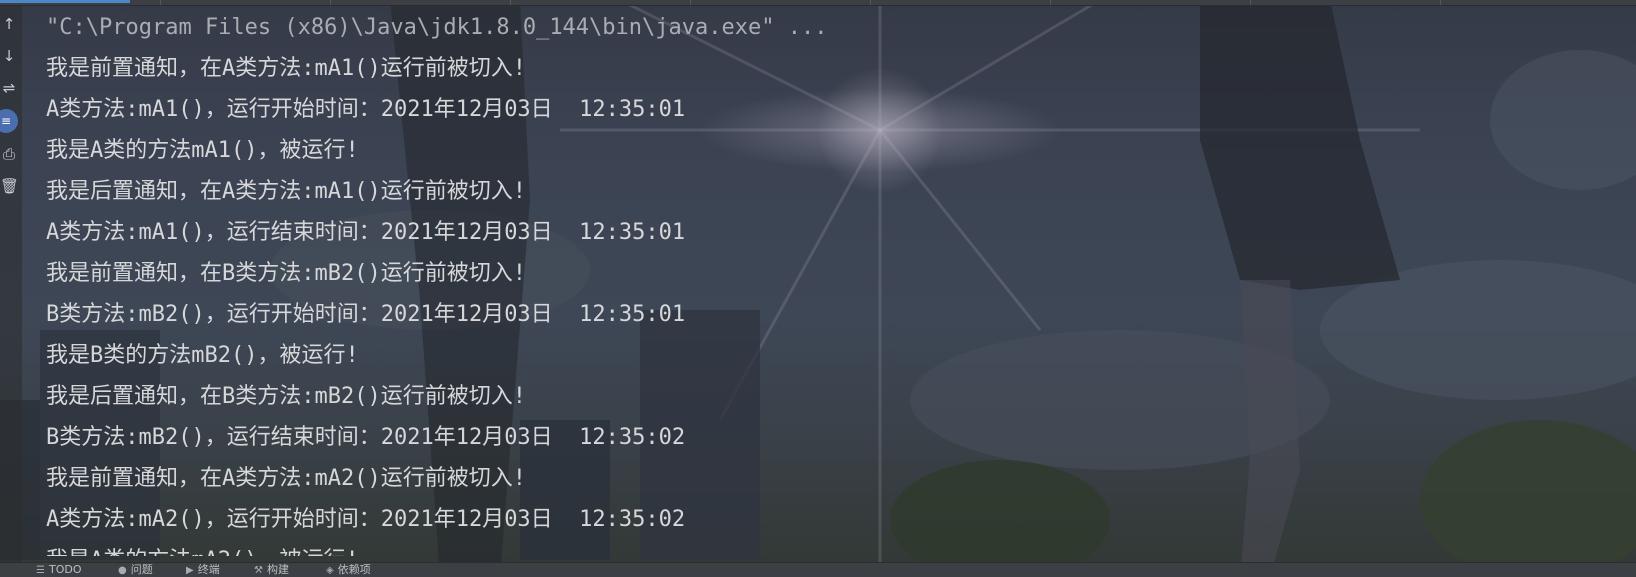 Image resolution: width=1636 pixels, height=577 pixels. What do you see at coordinates (286, 396) in the screenshot?
I see `console-line: 我是后置通知，在B类方法:mB2()运行前被切入!` at bounding box center [286, 396].